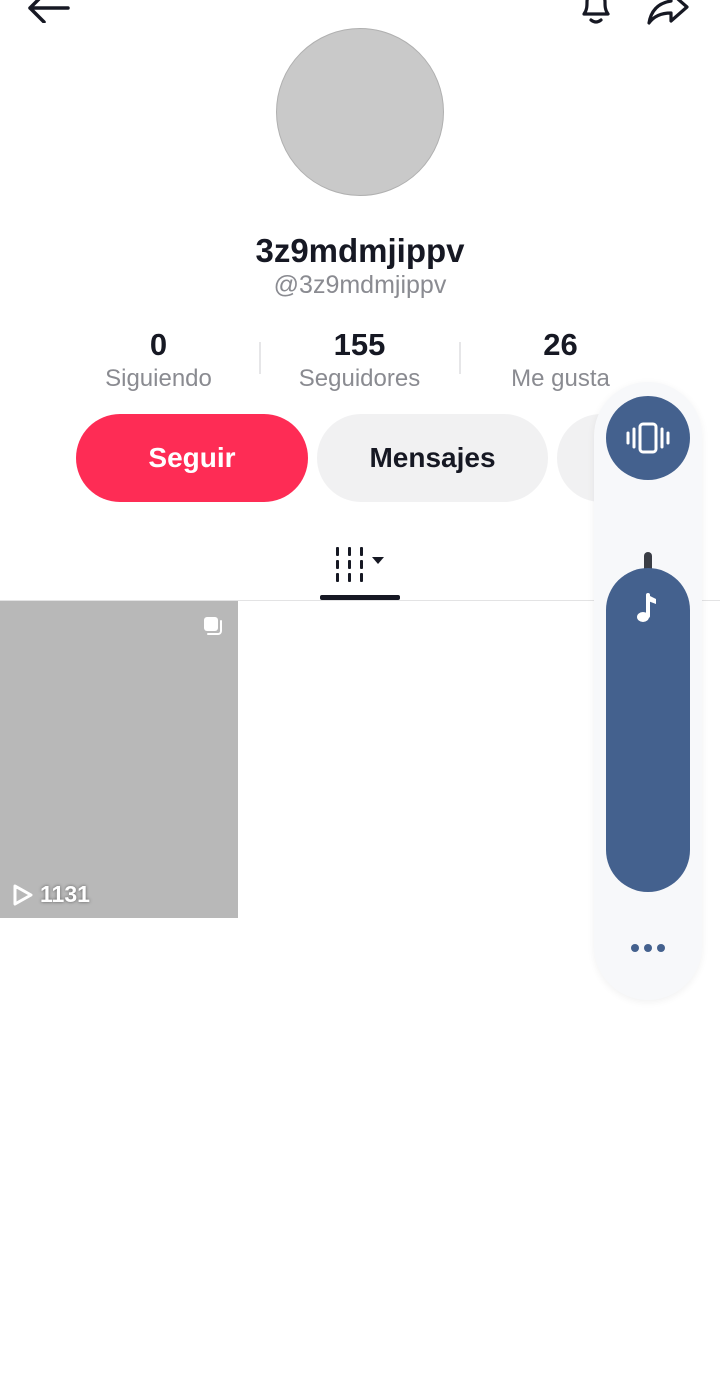 The width and height of the screenshot is (720, 1392). Describe the element at coordinates (119, 759) in the screenshot. I see `video-thumbnail: 1131` at that location.